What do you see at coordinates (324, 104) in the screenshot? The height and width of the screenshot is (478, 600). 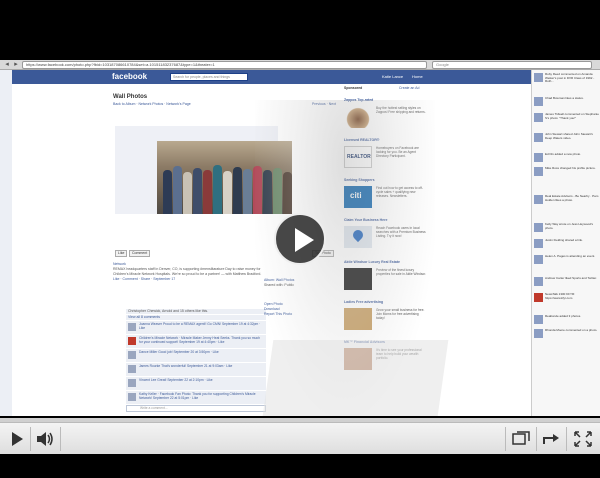 I see `photo-pager: Previous · Next` at bounding box center [324, 104].